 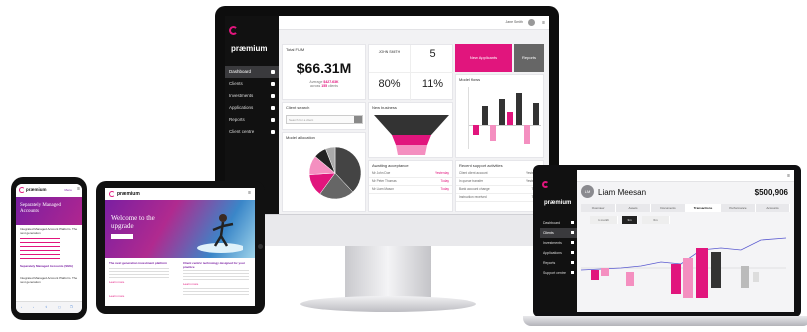 I want to click on tablet-home-button, so click(x=260, y=246).